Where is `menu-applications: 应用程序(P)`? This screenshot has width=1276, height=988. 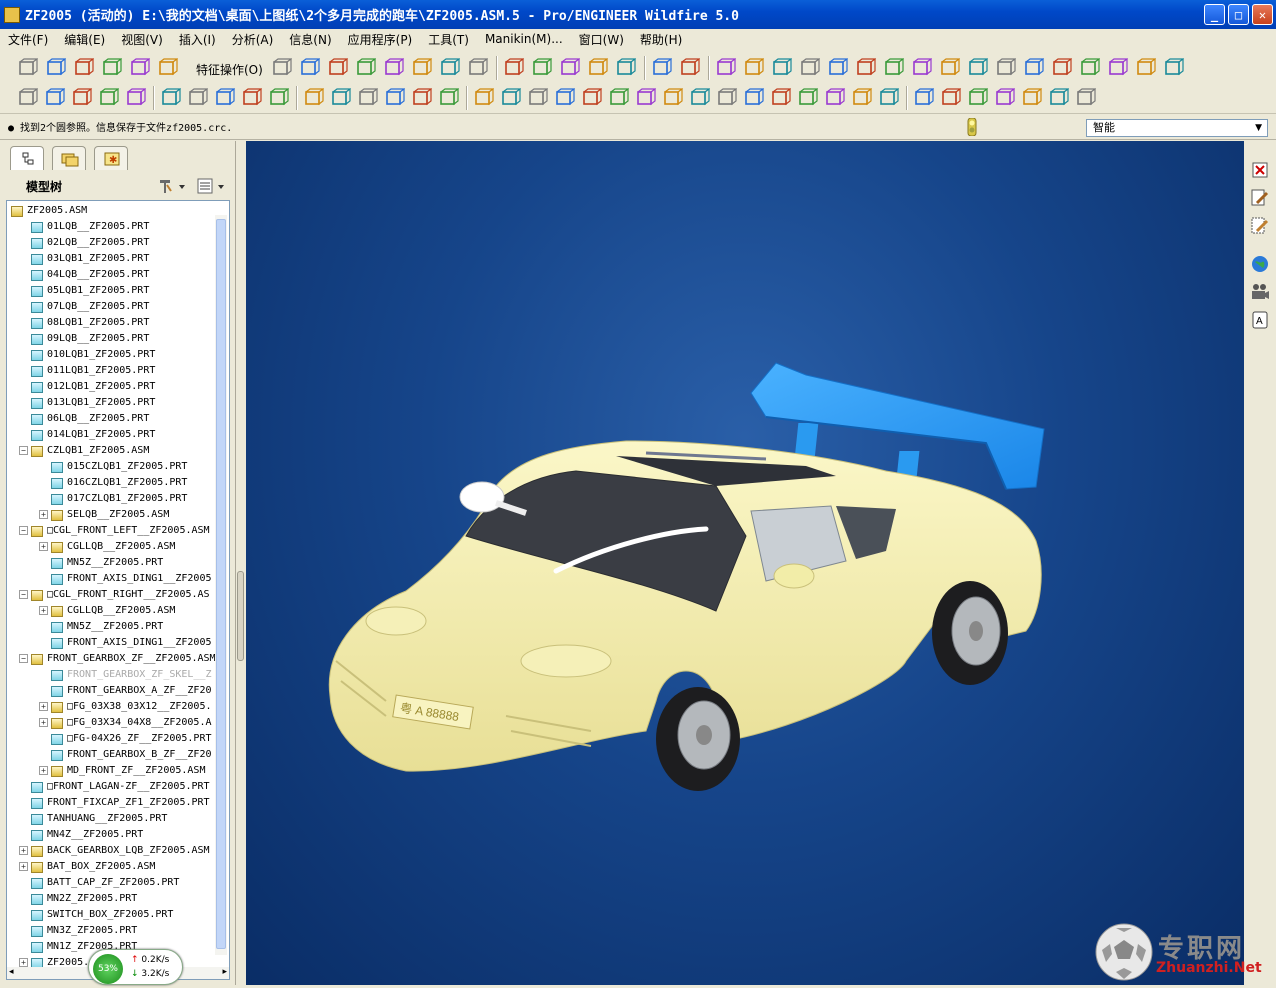
menu-applications: 应用程序(P) is located at coordinates (380, 39).